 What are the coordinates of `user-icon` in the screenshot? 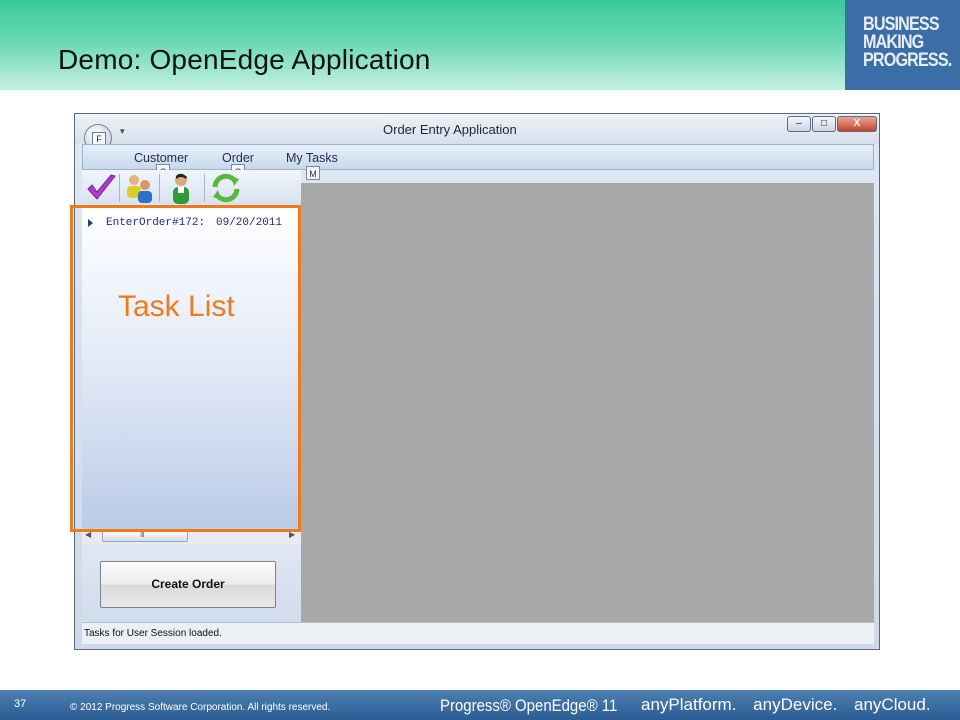 It's located at (183, 188).